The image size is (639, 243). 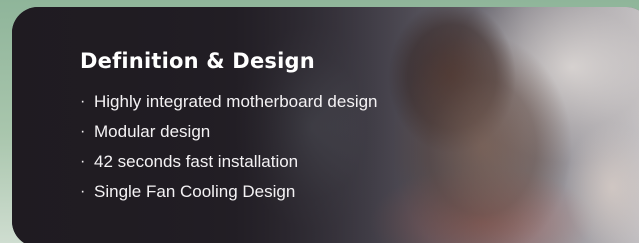 I want to click on section-title: Definition & Design, so click(x=197, y=61).